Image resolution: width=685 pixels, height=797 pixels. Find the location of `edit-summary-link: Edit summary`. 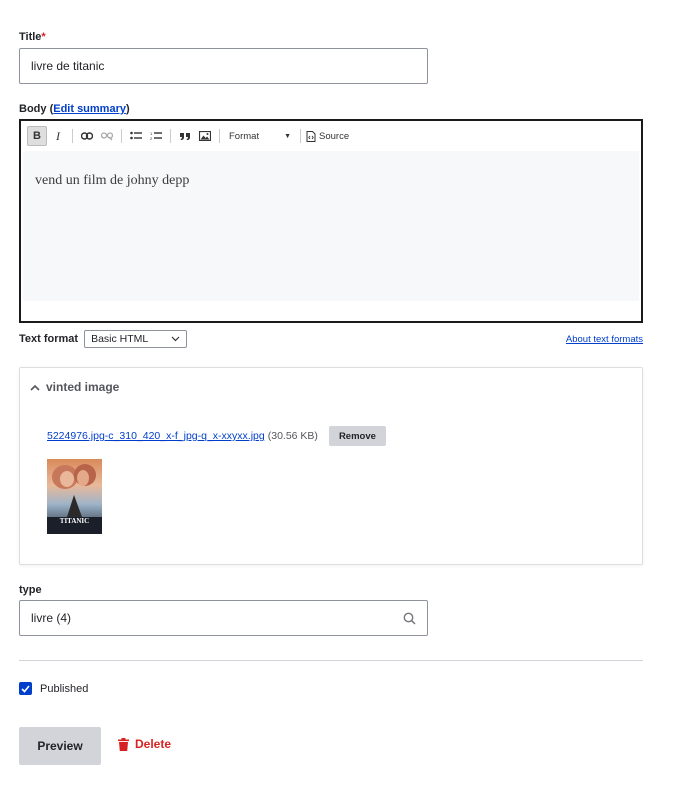

edit-summary-link: Edit summary is located at coordinates (89, 109).